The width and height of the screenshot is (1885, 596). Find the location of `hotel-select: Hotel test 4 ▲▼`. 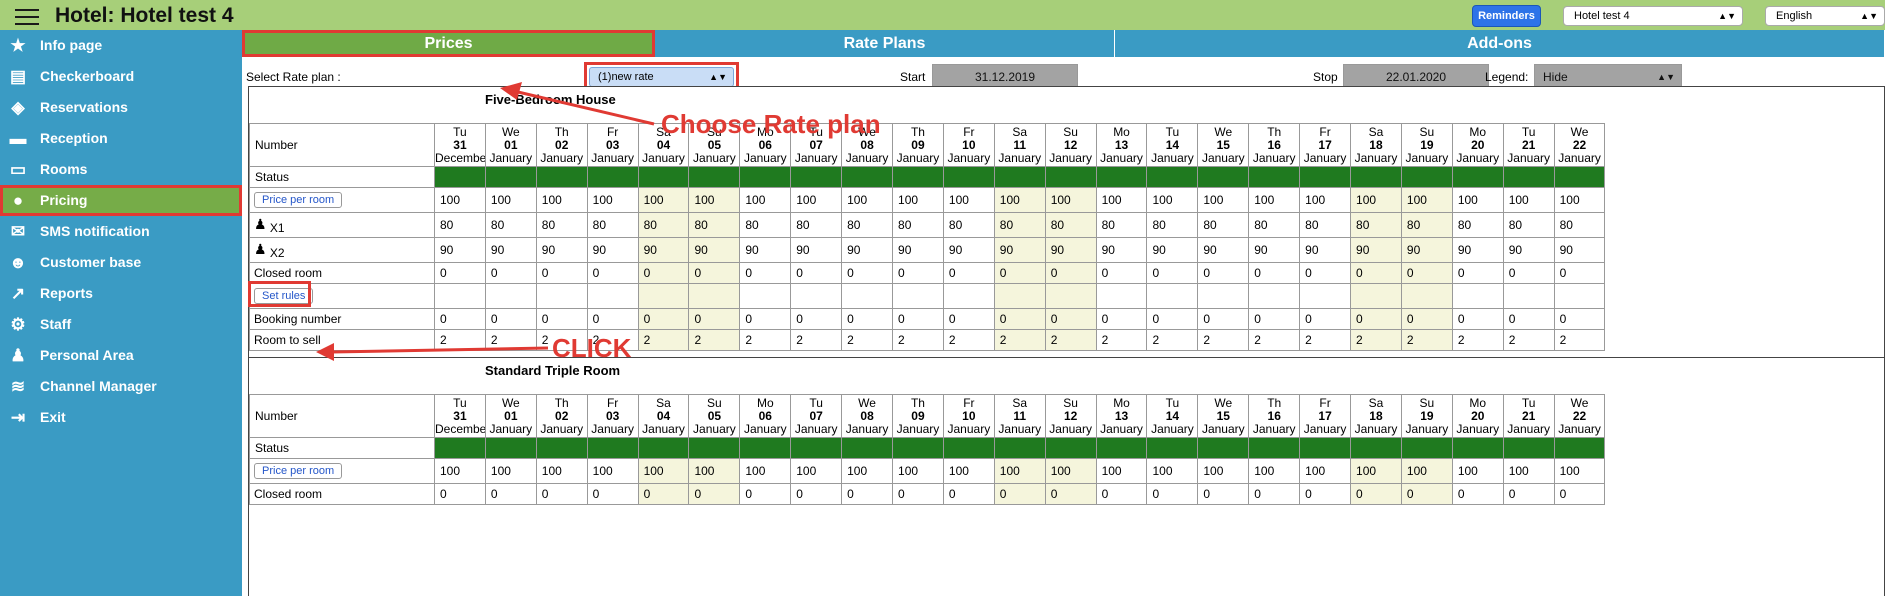

hotel-select: Hotel test 4 ▲▼ is located at coordinates (1653, 16).